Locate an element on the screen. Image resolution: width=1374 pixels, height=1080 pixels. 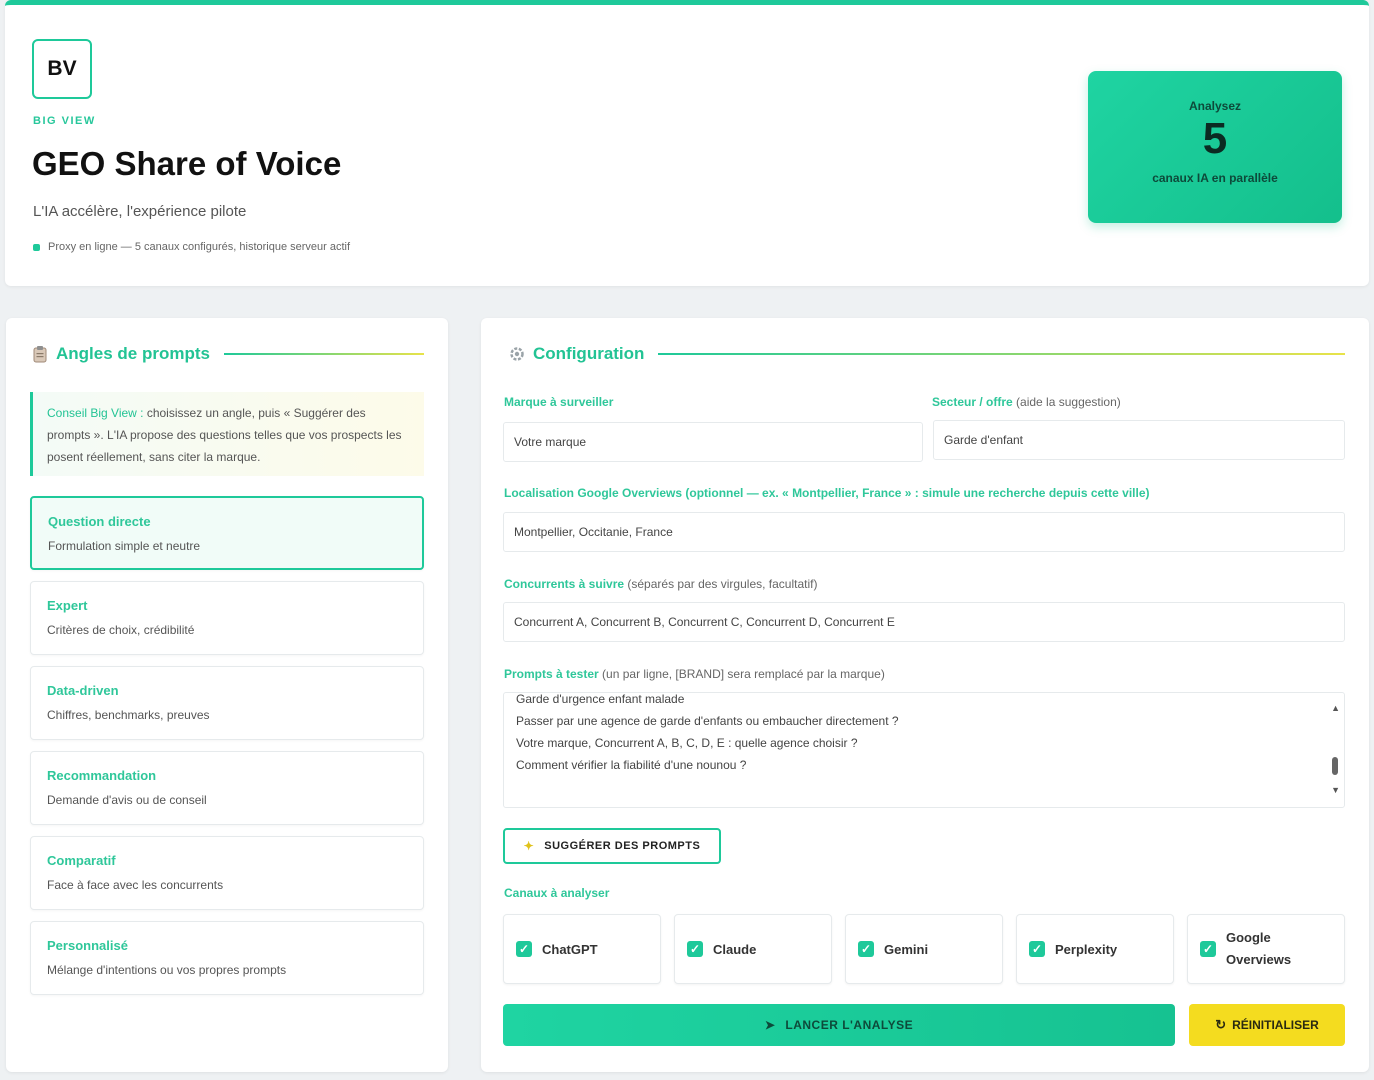
page-title: GEO Share of Voice is located at coordinates (187, 163).